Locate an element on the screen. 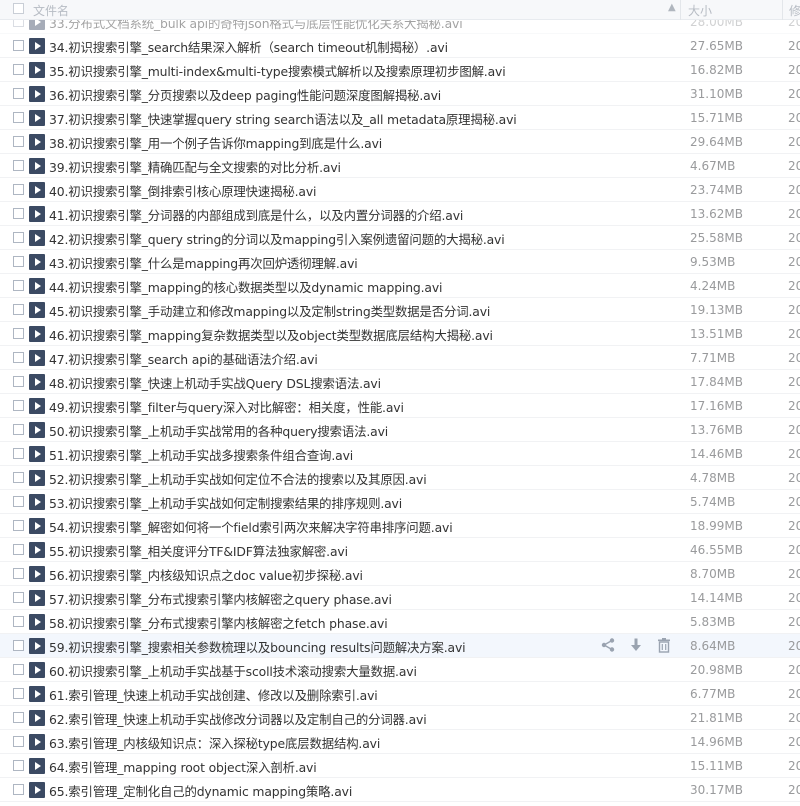 The width and height of the screenshot is (800, 806). file-row: 43.初识搜索引擎_什么是mapping再次回炉透彻理解.avi 9.53MB 20 is located at coordinates (400, 262).